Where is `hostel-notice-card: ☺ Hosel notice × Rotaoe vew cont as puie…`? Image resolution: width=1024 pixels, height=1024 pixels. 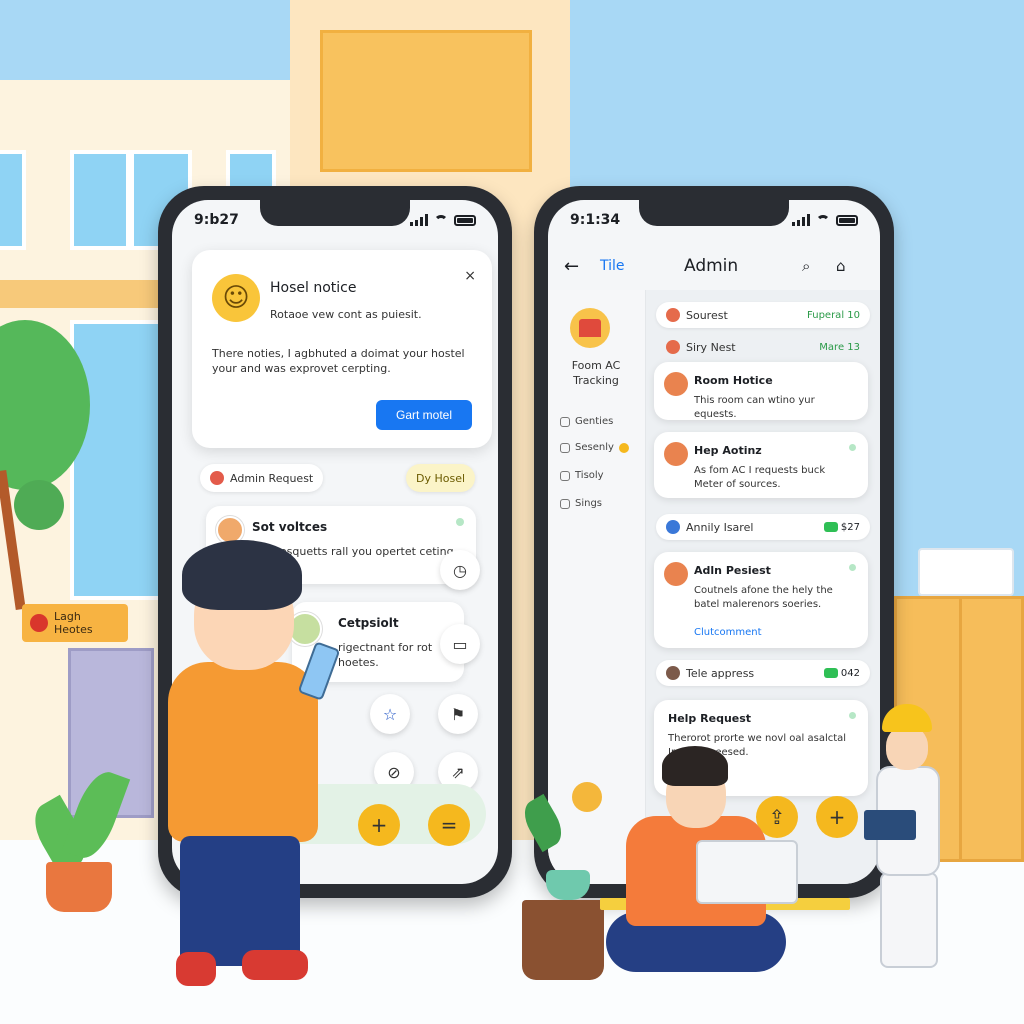
hostel-notice-card: ☺ Hosel notice × Rotaoe vew cont as puie… is located at coordinates (342, 349).